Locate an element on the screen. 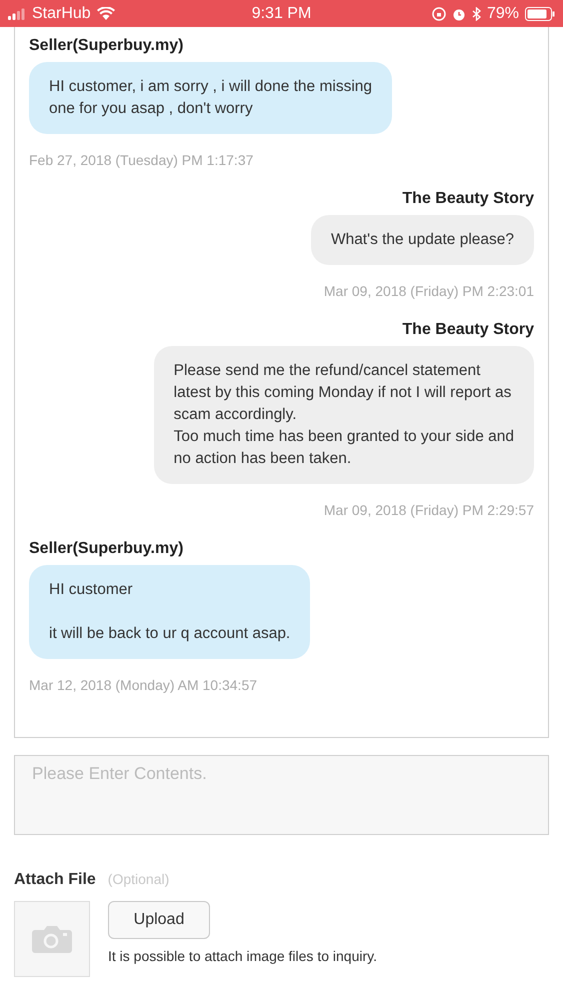  bluetooth-icon is located at coordinates (476, 13).